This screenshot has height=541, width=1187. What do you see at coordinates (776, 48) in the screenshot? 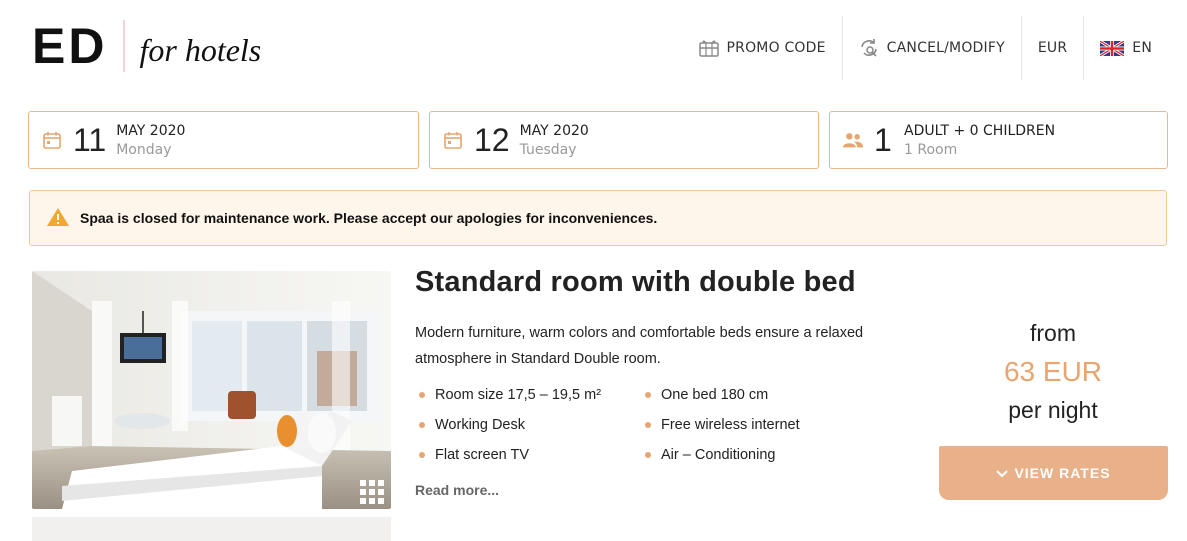
I see `promo-code-label: PROMO CODE` at bounding box center [776, 48].